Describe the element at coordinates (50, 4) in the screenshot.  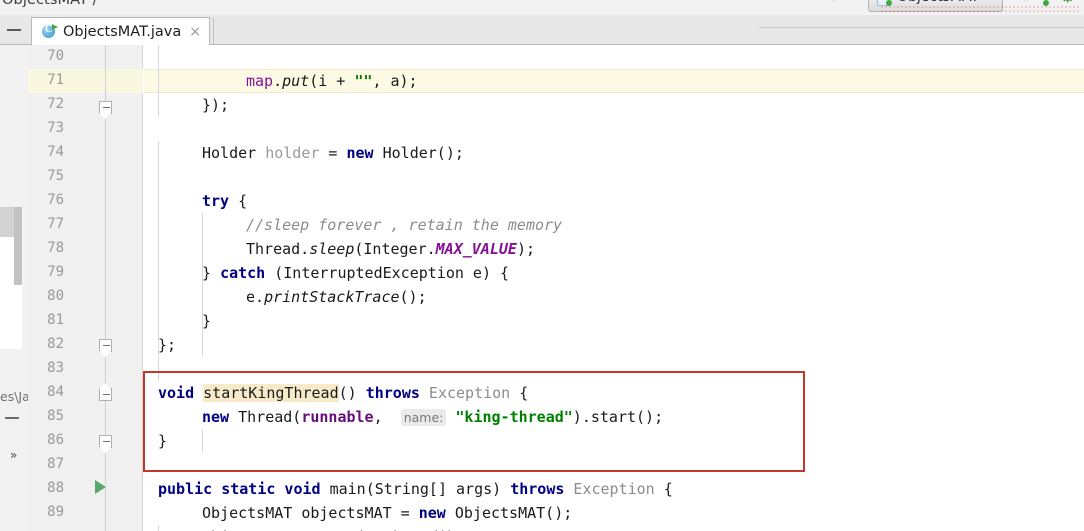
I see `breadcrumb: ObjectsMAT /` at that location.